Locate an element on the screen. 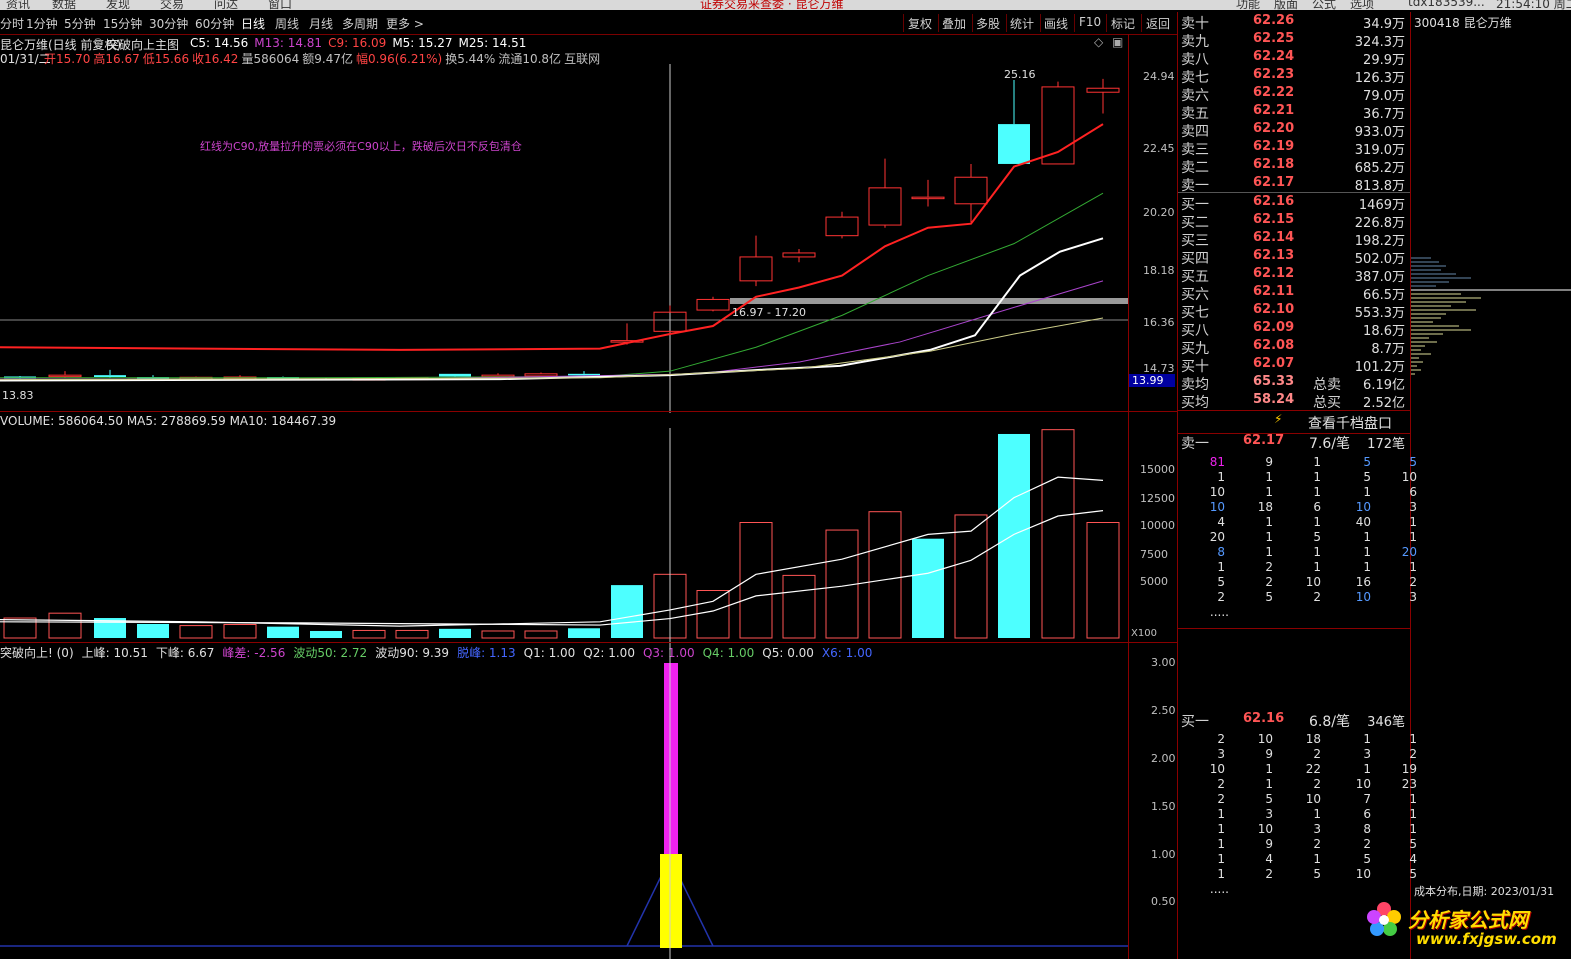  ma-purple-line is located at coordinates (552, 330).